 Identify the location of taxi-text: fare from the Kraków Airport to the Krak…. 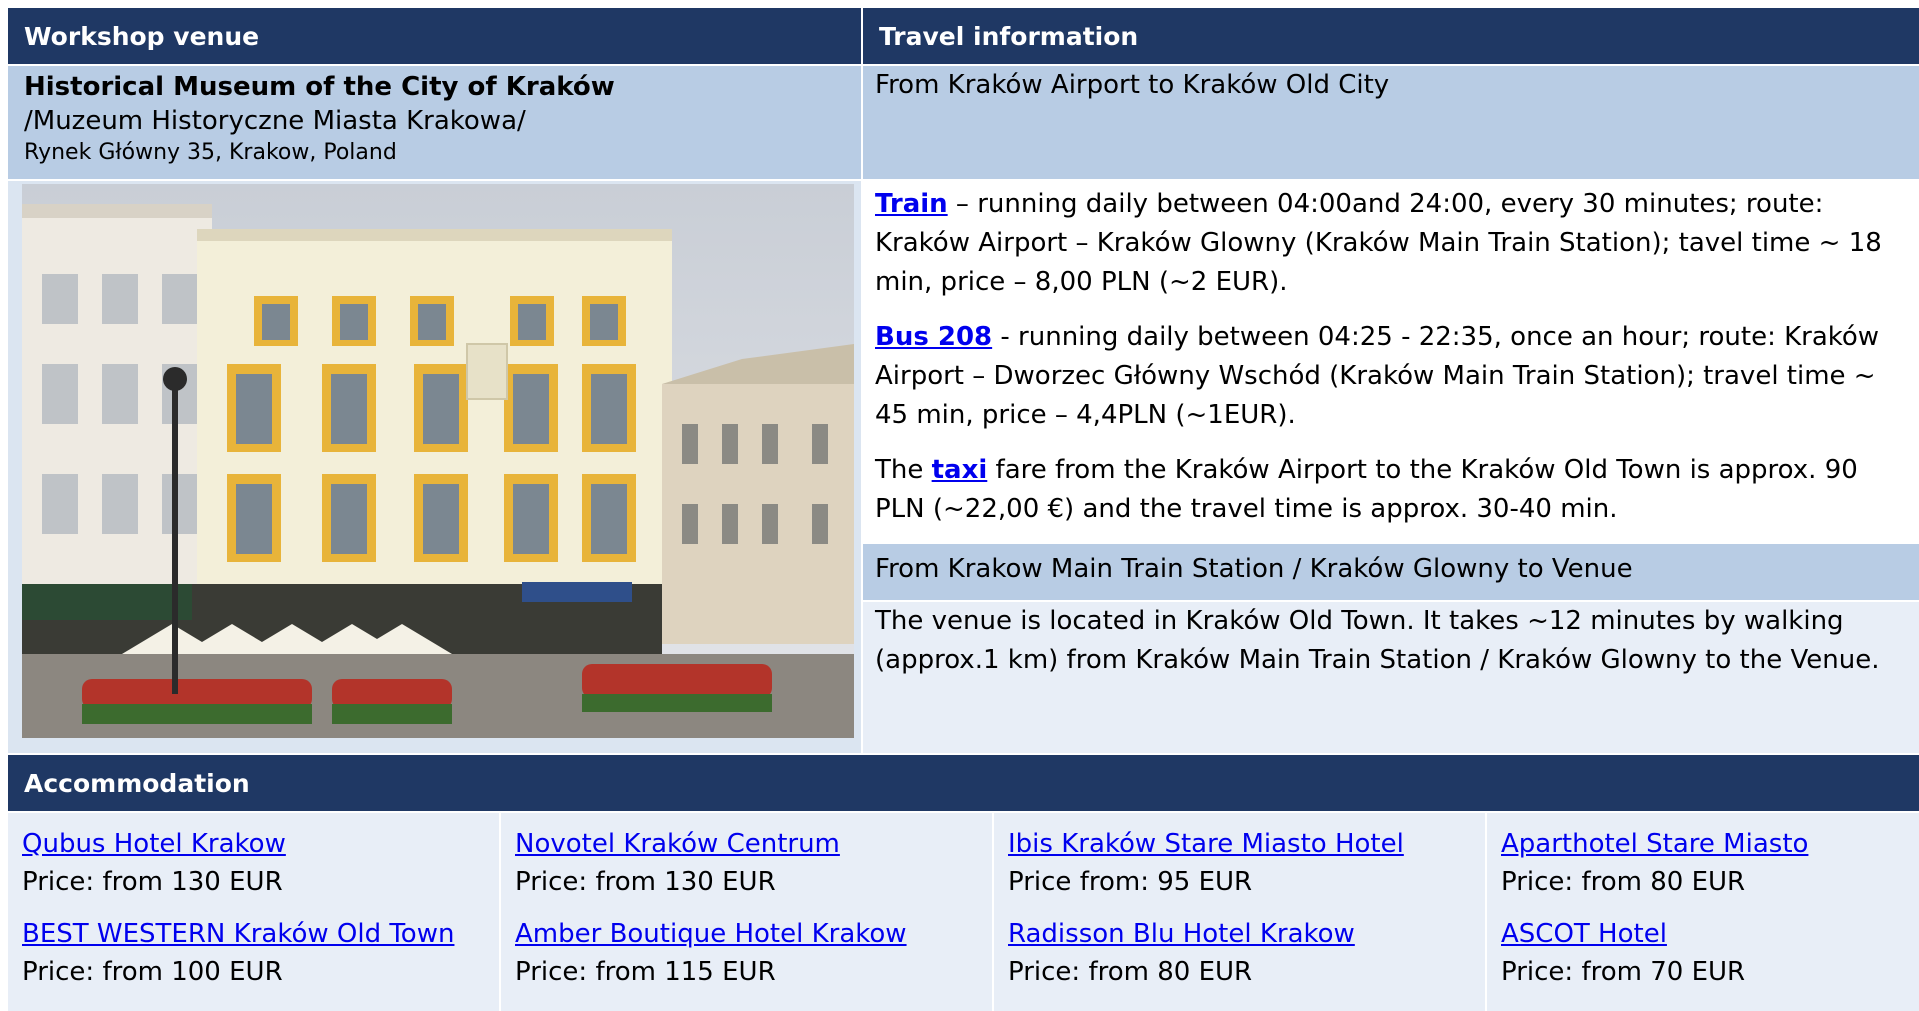
(1366, 489).